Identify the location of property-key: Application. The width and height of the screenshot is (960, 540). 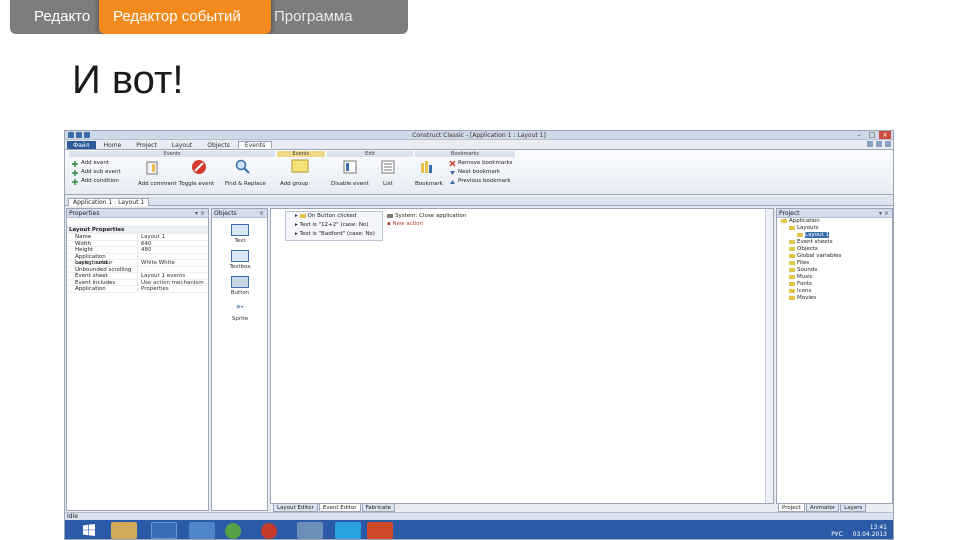
(90, 289).